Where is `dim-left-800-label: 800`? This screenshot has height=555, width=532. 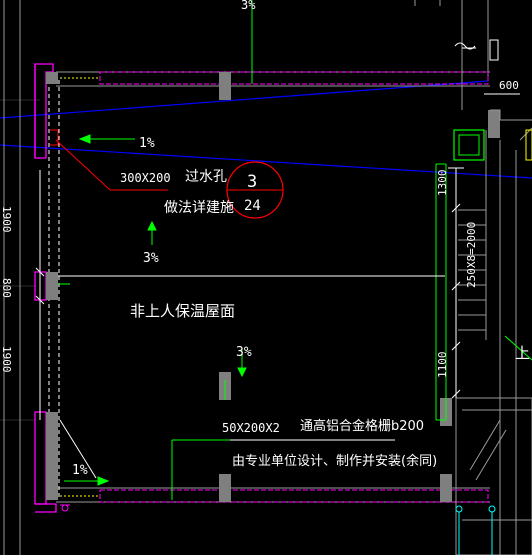
dim-left-800-label: 800 is located at coordinates (6, 288).